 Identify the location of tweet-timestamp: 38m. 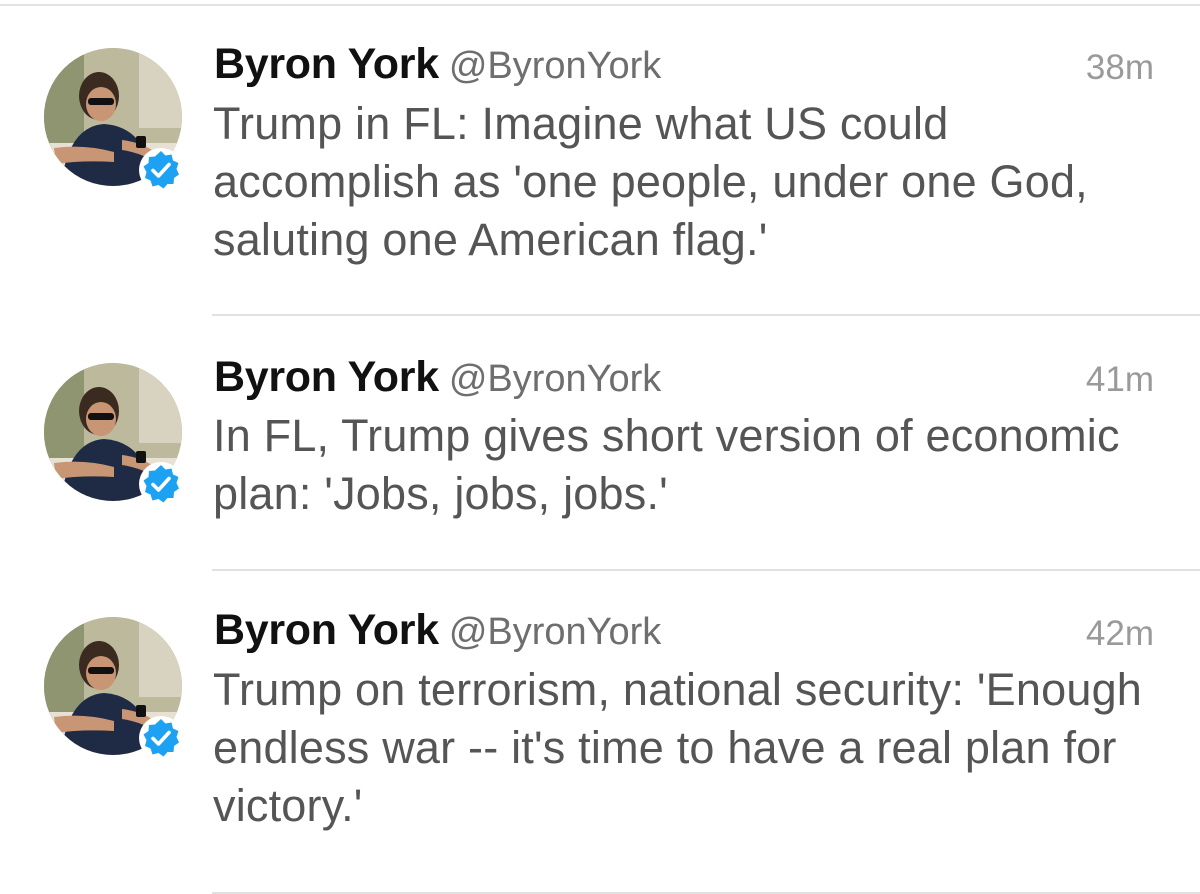
(1119, 67).